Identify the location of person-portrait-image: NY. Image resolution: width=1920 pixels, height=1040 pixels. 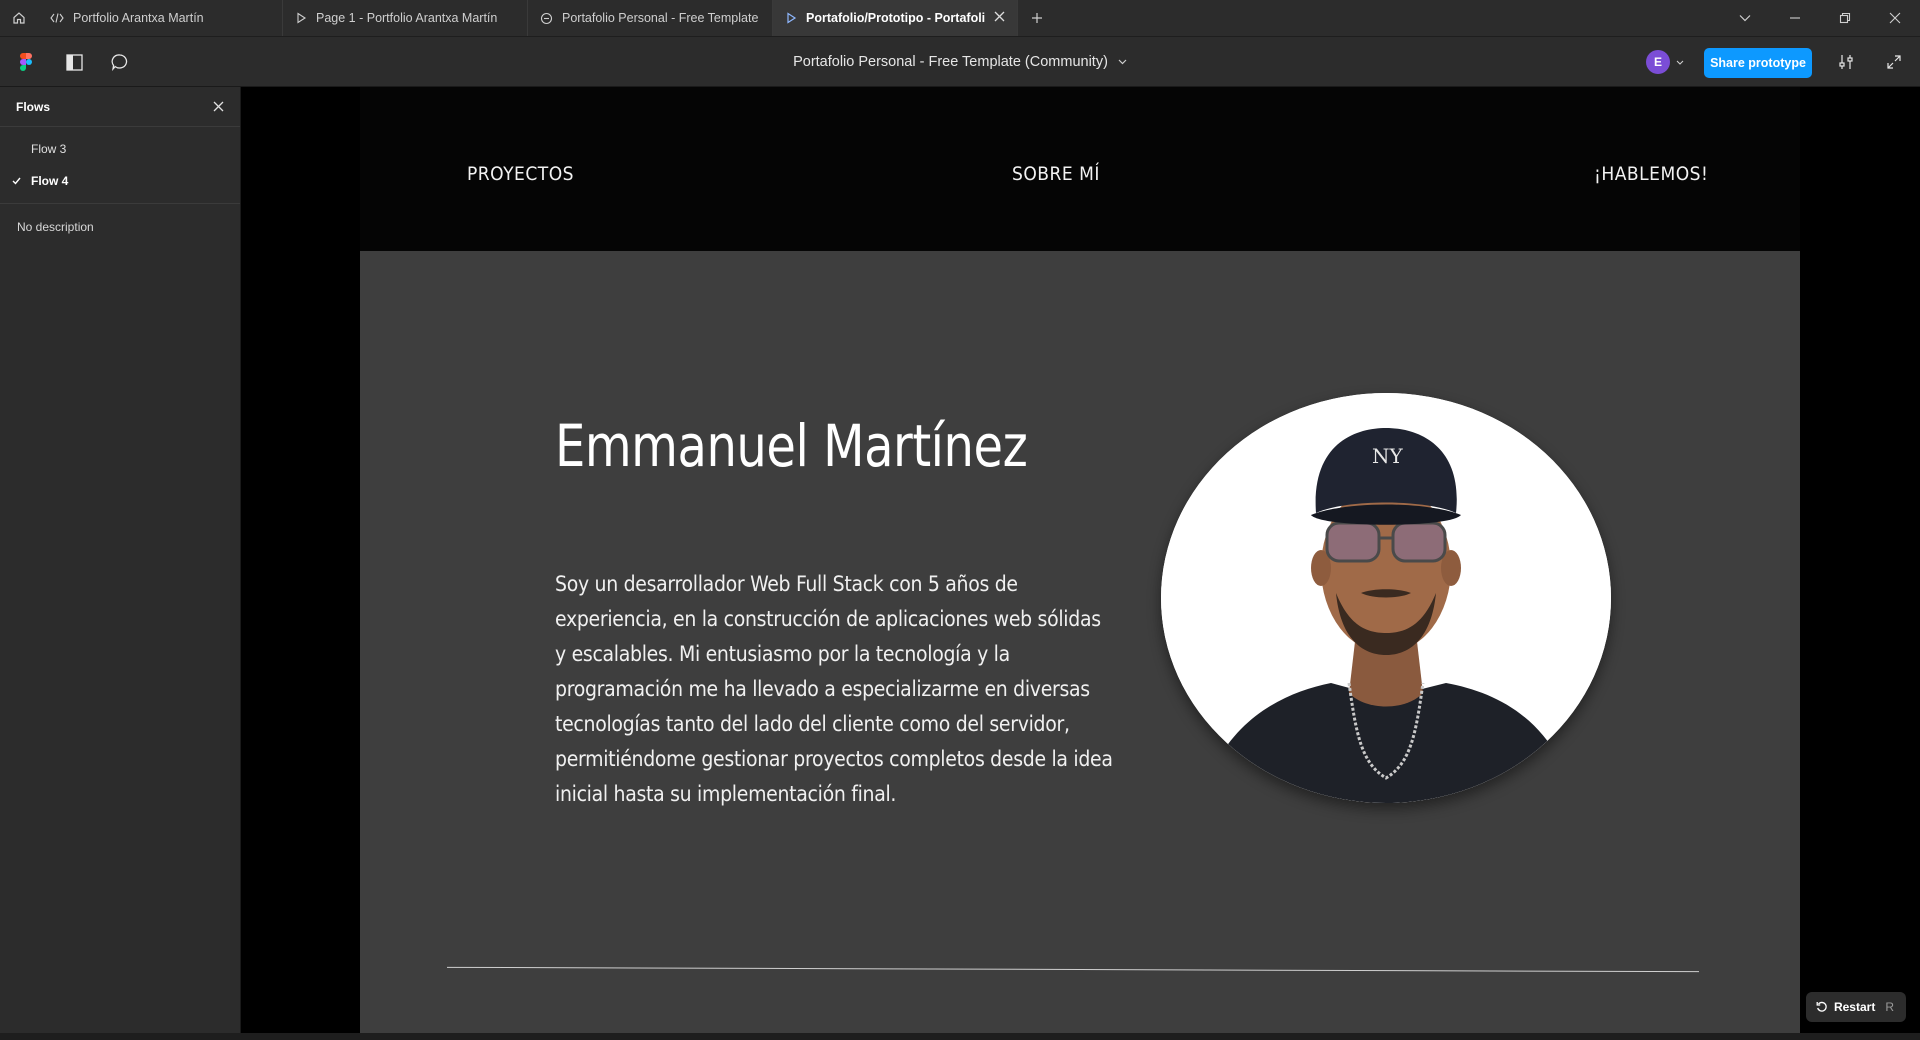
(1386, 598).